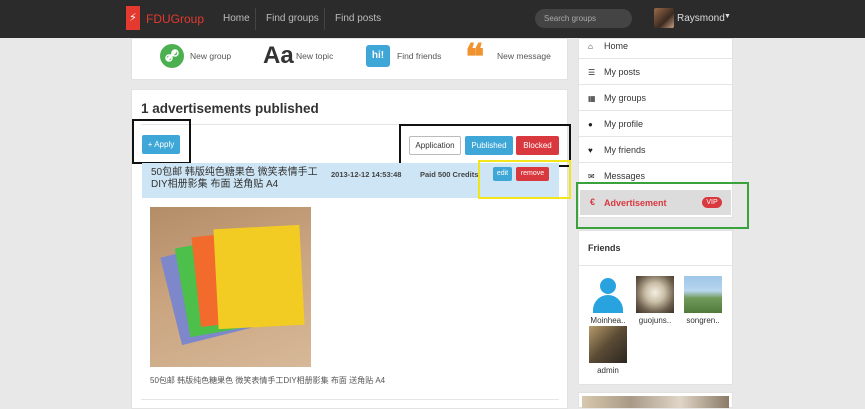  Describe the element at coordinates (608, 294) in the screenshot. I see `default-avatar-icon` at that location.